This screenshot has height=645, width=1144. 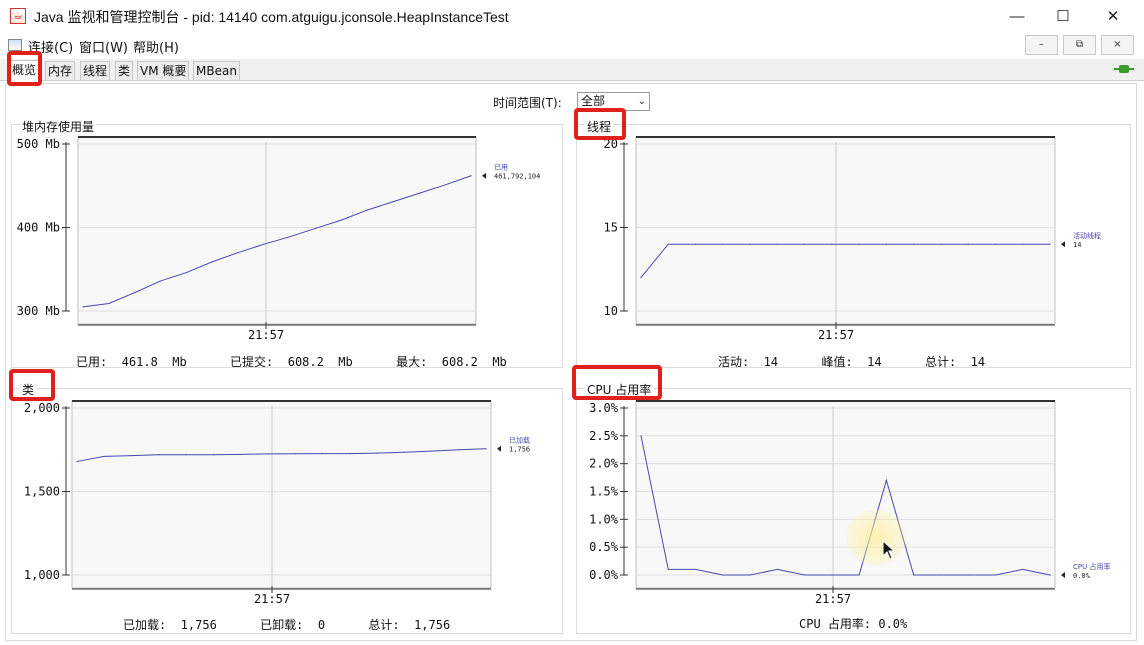 What do you see at coordinates (611, 228) in the screenshot?
I see `threads-y-tick-label: 15` at bounding box center [611, 228].